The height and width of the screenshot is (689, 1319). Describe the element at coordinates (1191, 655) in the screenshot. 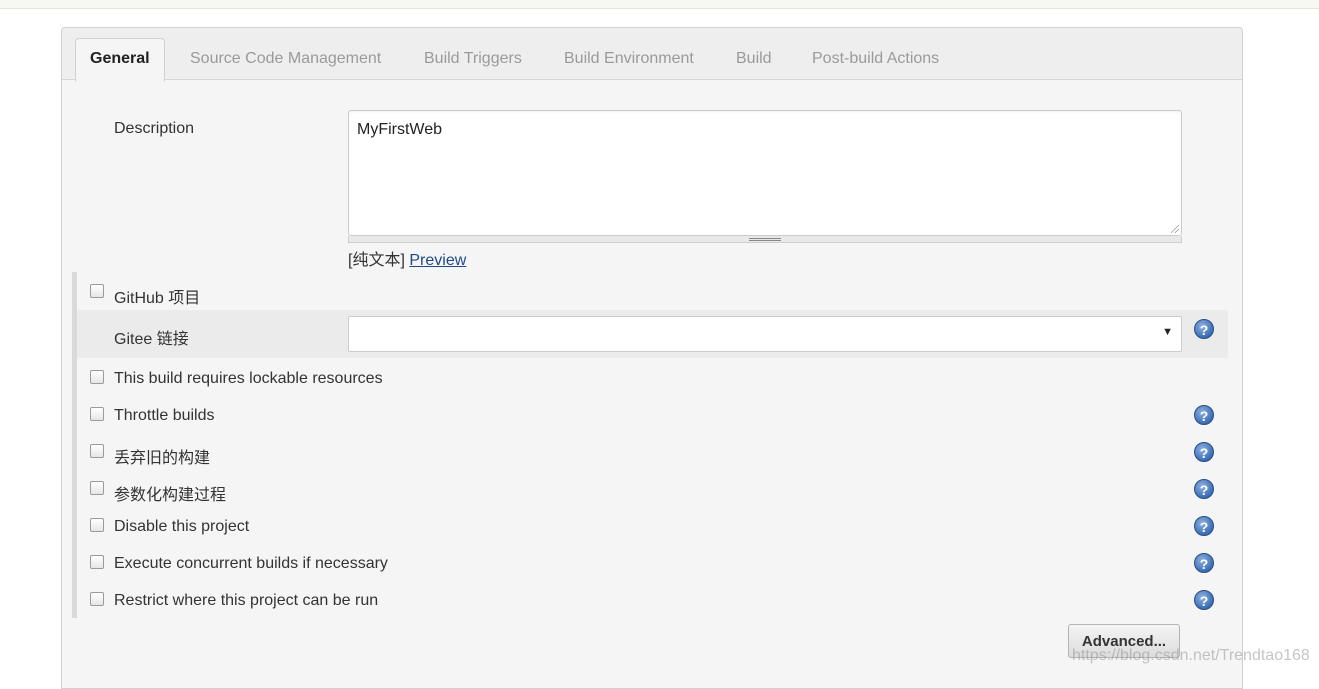

I see `watermark-text: https://blog.csdn.net/Trendtao168` at that location.